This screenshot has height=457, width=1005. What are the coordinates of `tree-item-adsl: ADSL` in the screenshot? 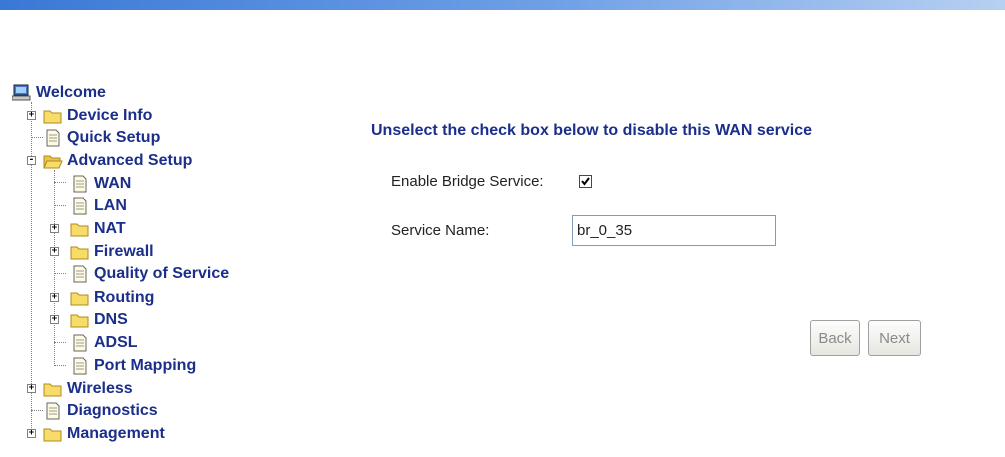 It's located at (104, 343).